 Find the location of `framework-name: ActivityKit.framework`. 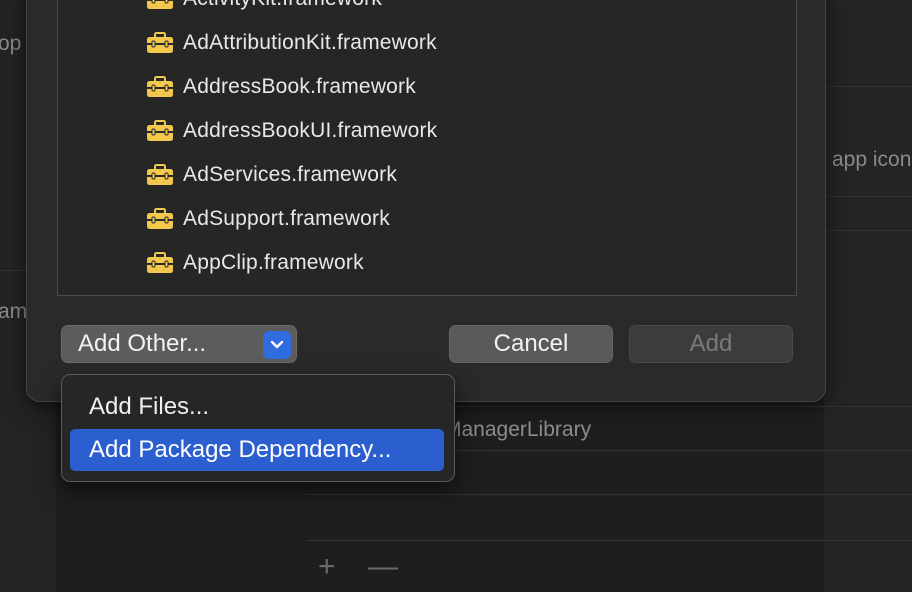

framework-name: ActivityKit.framework is located at coordinates (282, 5).